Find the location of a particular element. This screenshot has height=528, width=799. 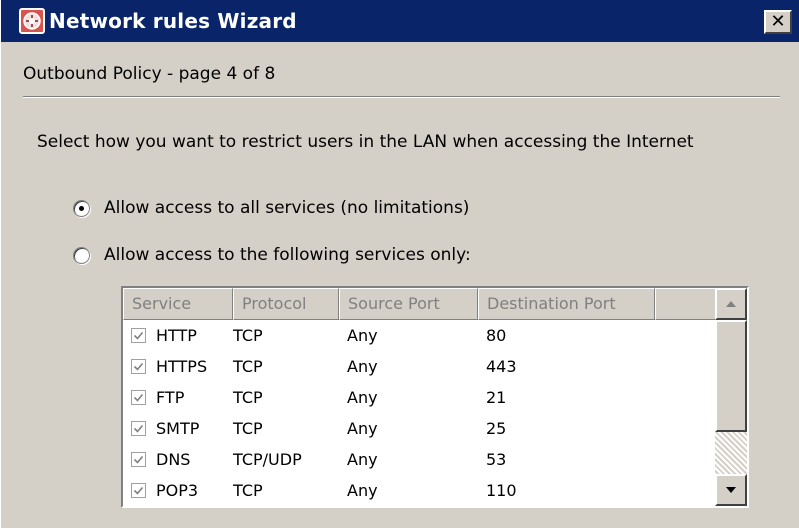

destination-port-cell: 53 is located at coordinates (496, 459).